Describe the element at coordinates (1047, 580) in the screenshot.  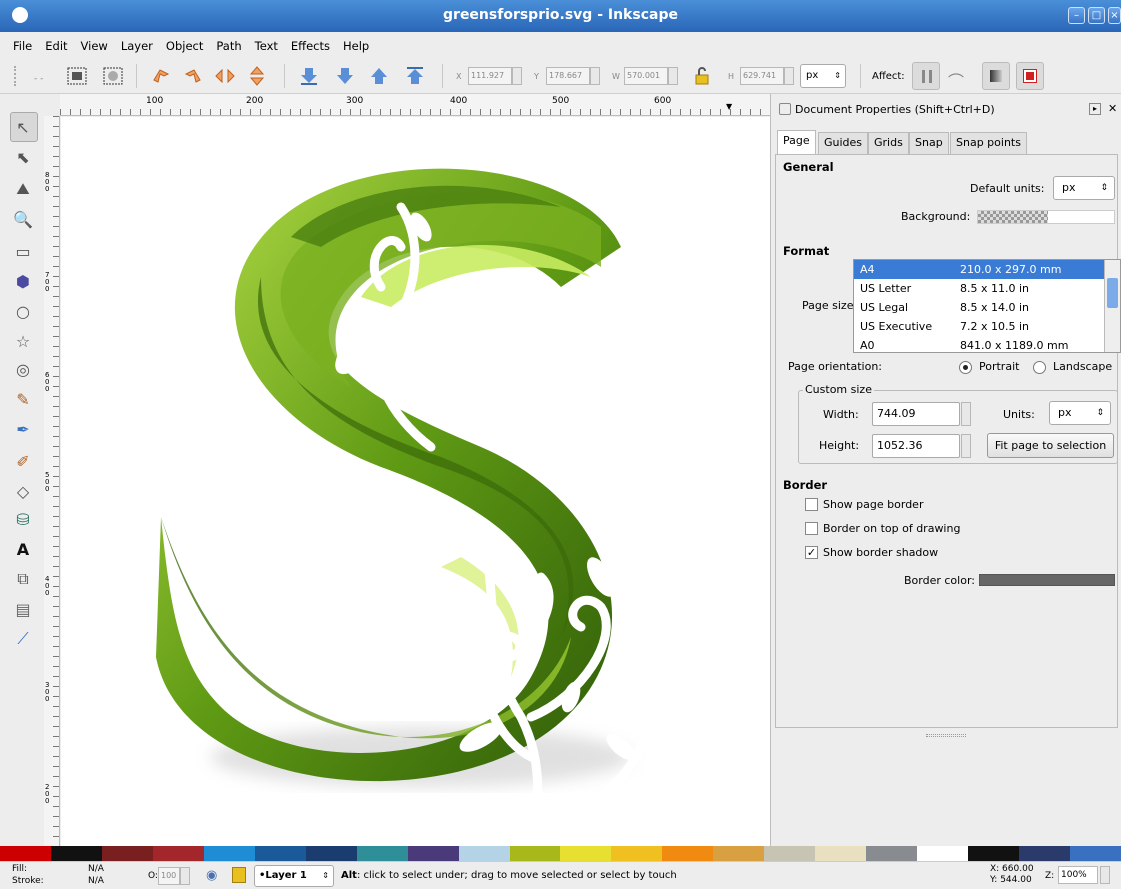
I see `border-color-swatch` at that location.